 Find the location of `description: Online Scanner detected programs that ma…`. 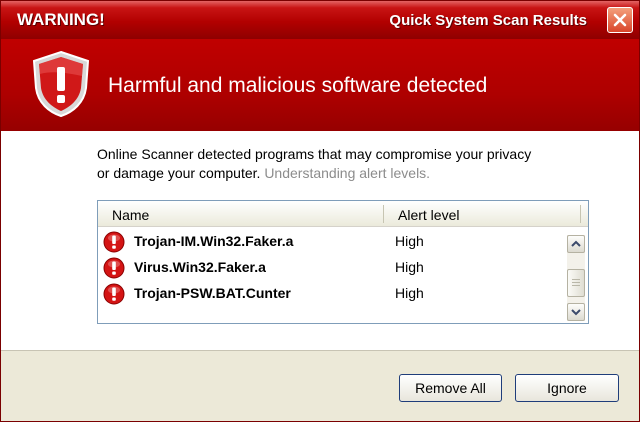

description: Online Scanner detected programs that ma… is located at coordinates (322, 164).